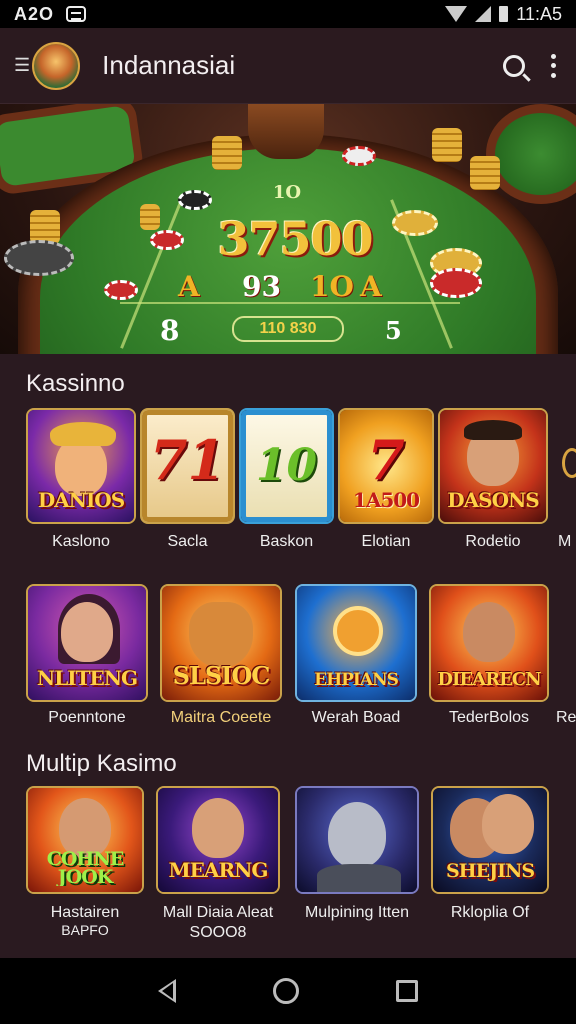  I want to click on game-tile-banner: DIEARECN, so click(489, 679).